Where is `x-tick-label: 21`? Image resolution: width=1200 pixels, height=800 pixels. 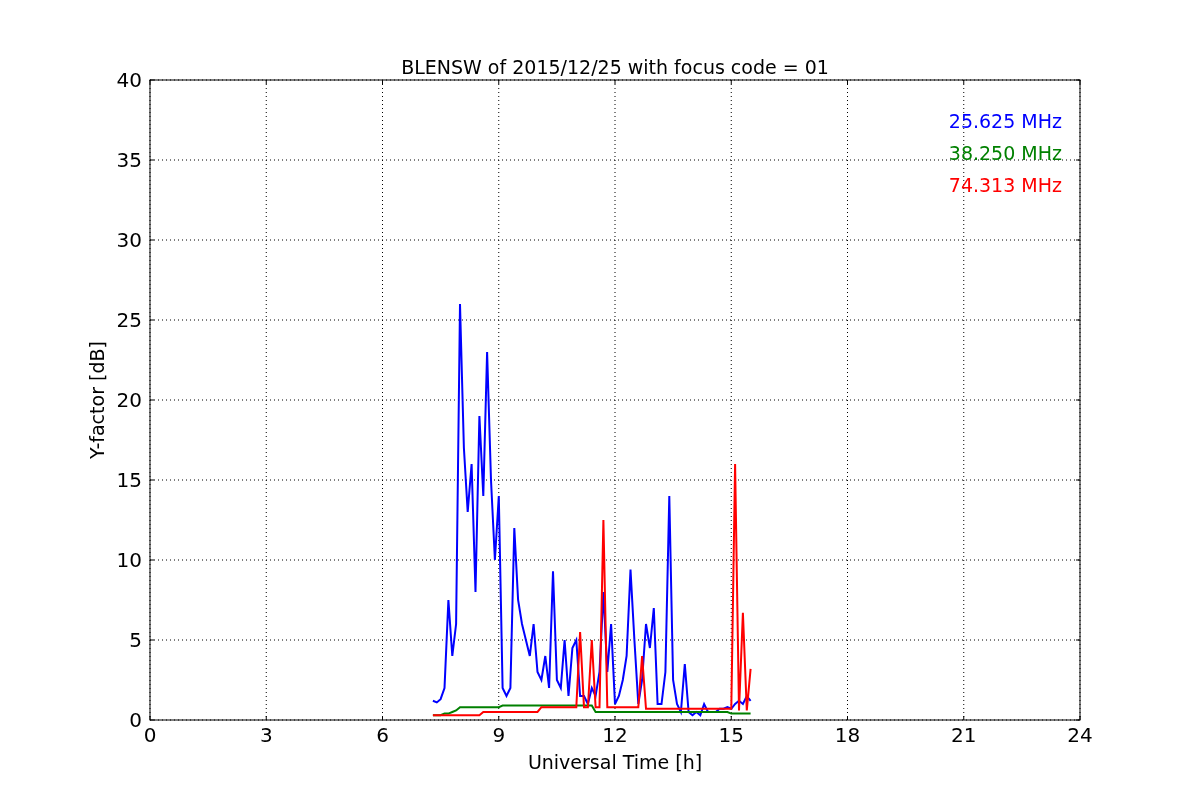 x-tick-label: 21 is located at coordinates (964, 735).